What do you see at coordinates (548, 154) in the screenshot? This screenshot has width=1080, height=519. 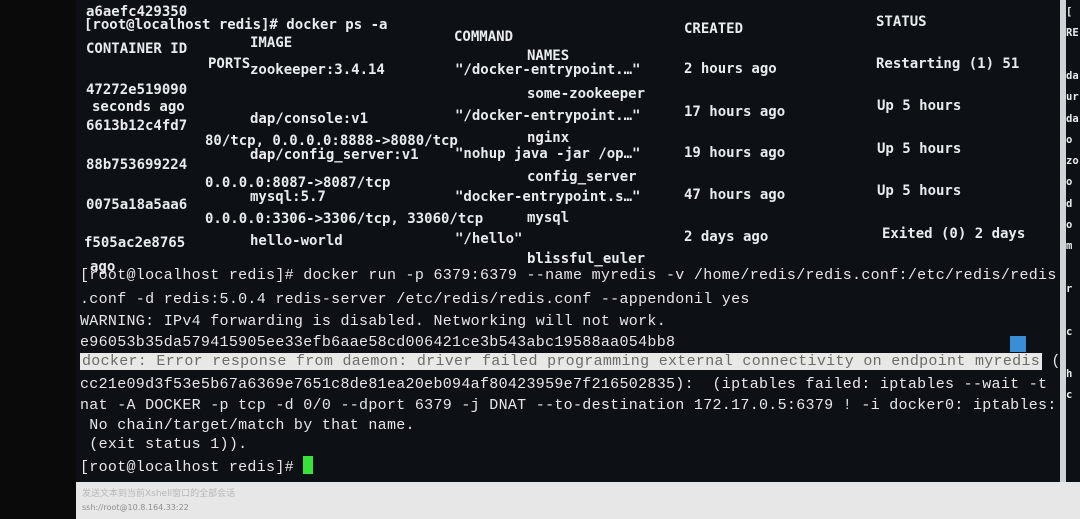 I see `container-command: "nohup java -jar /op…"` at bounding box center [548, 154].